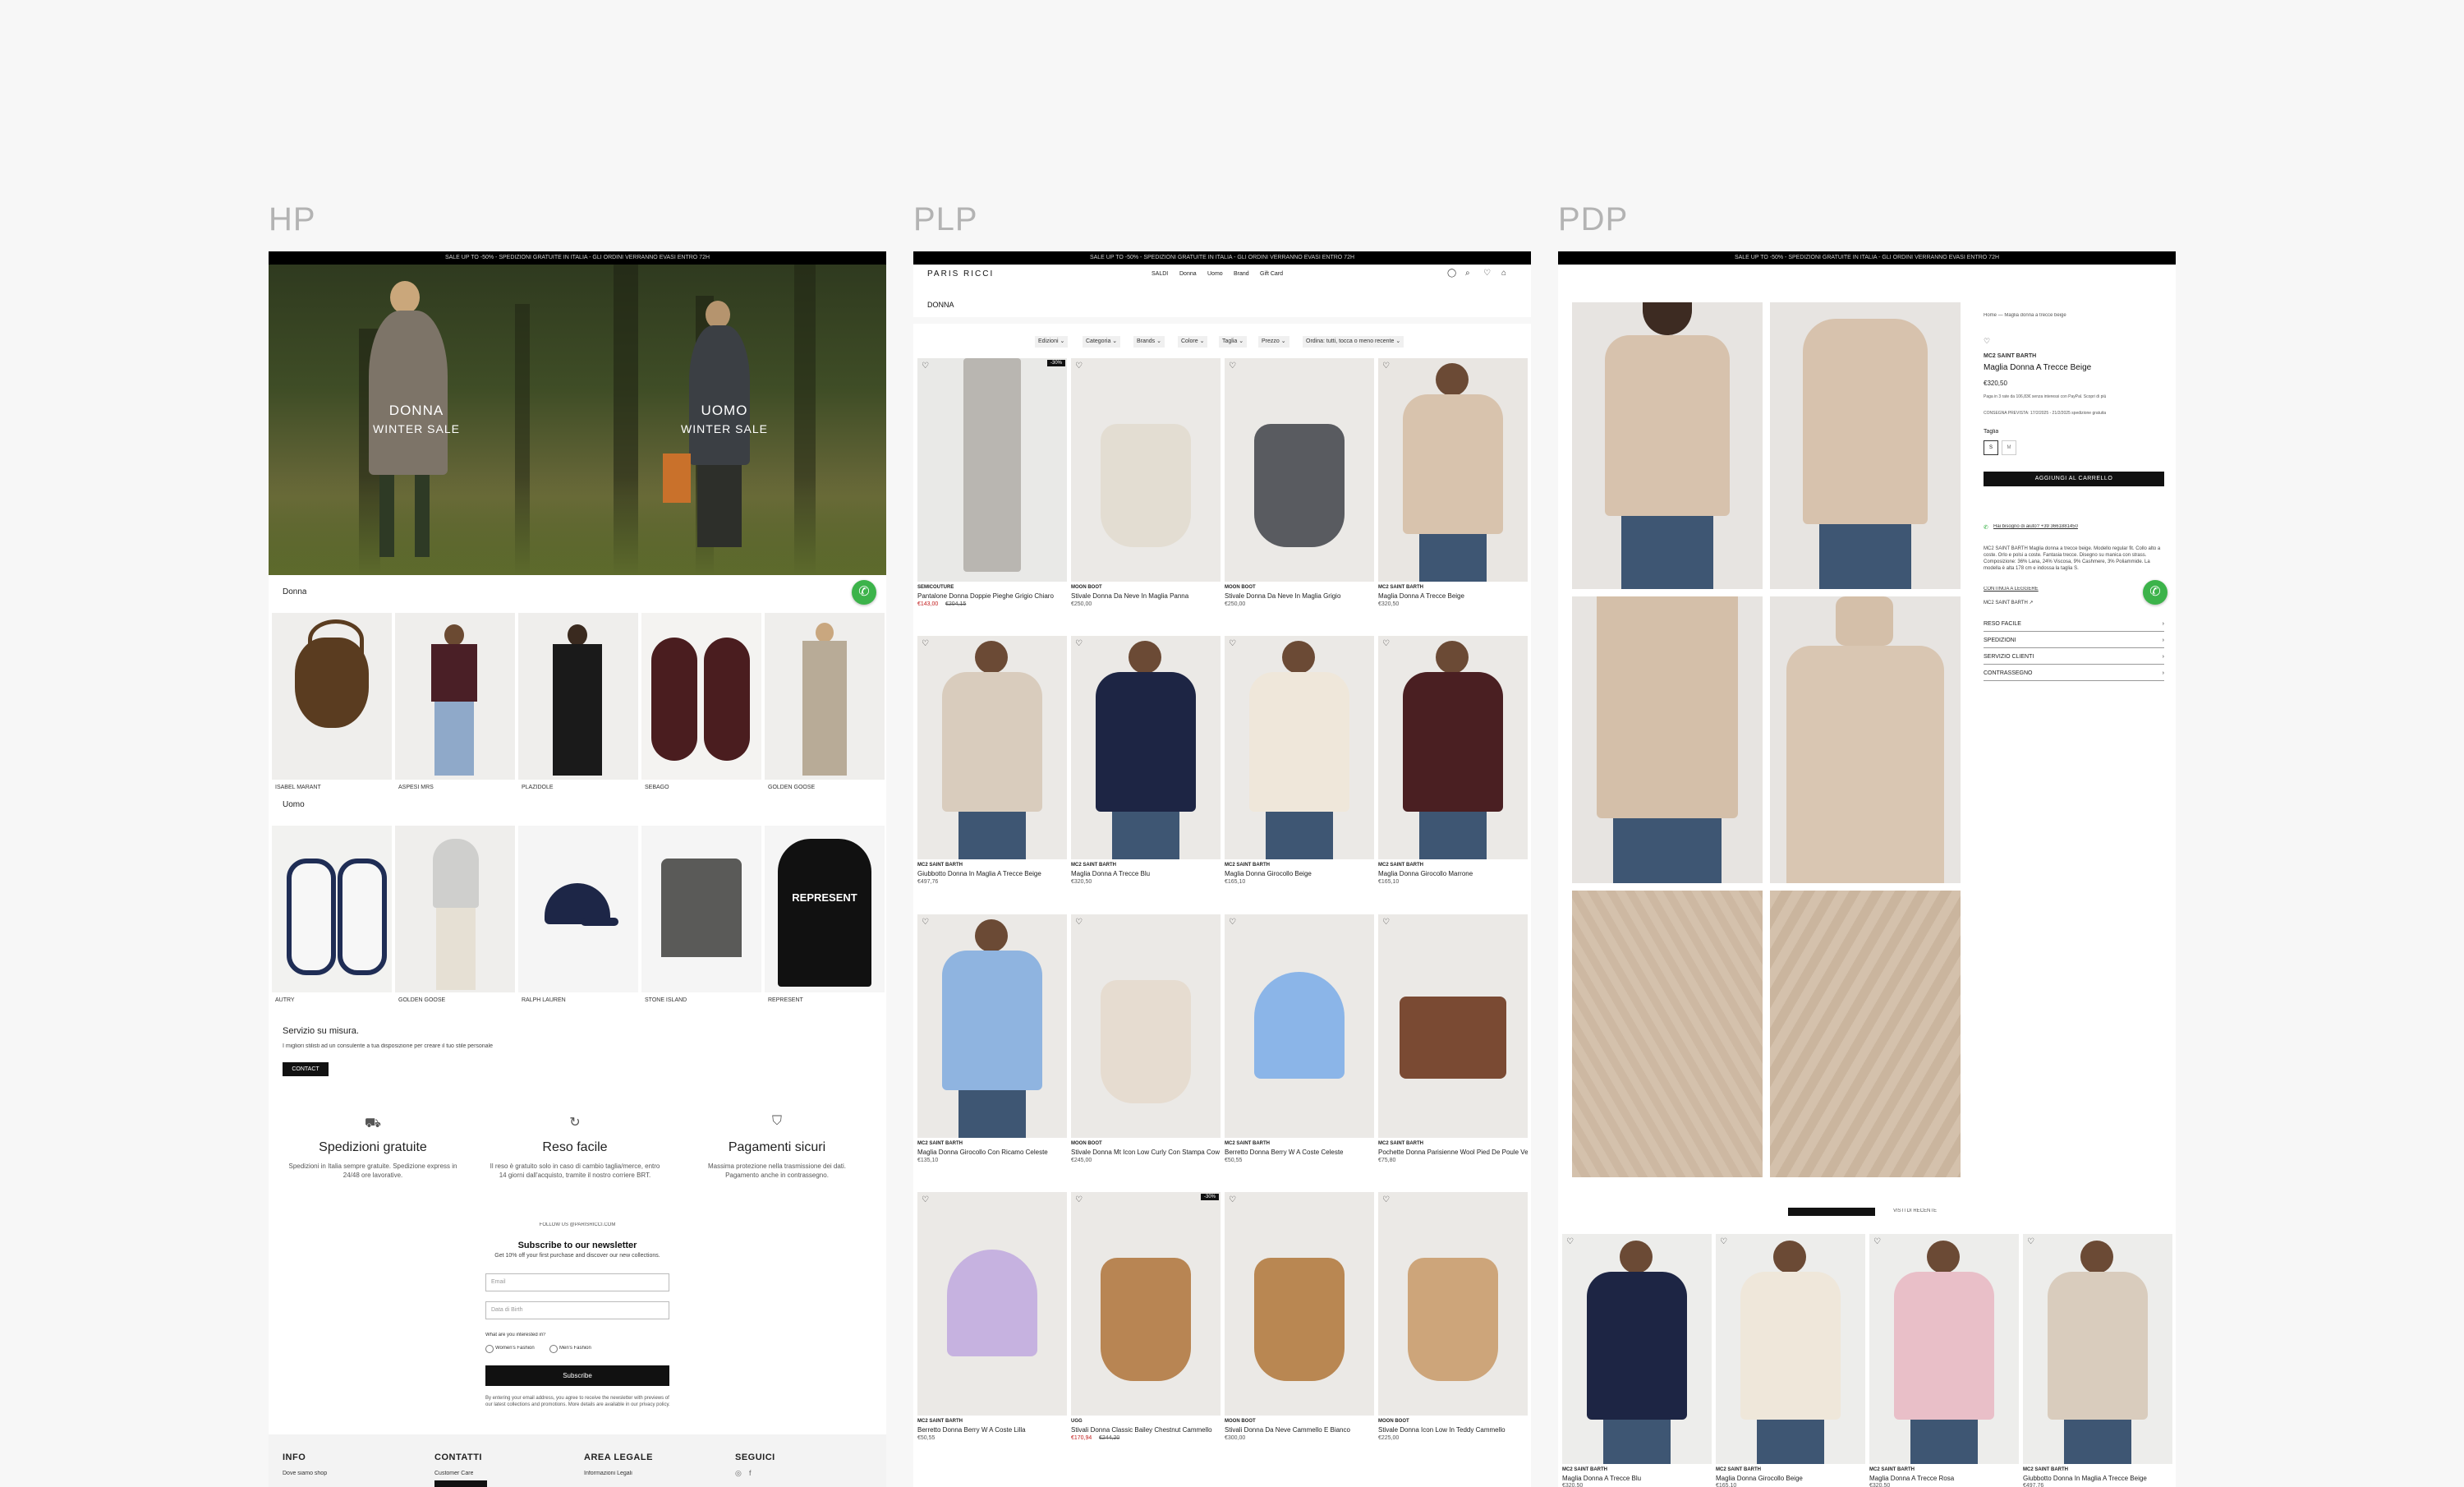 The height and width of the screenshot is (1487, 2464). Describe the element at coordinates (2011, 589) in the screenshot. I see `continue-reading-link: CONTINUA A LEGGERE` at that location.